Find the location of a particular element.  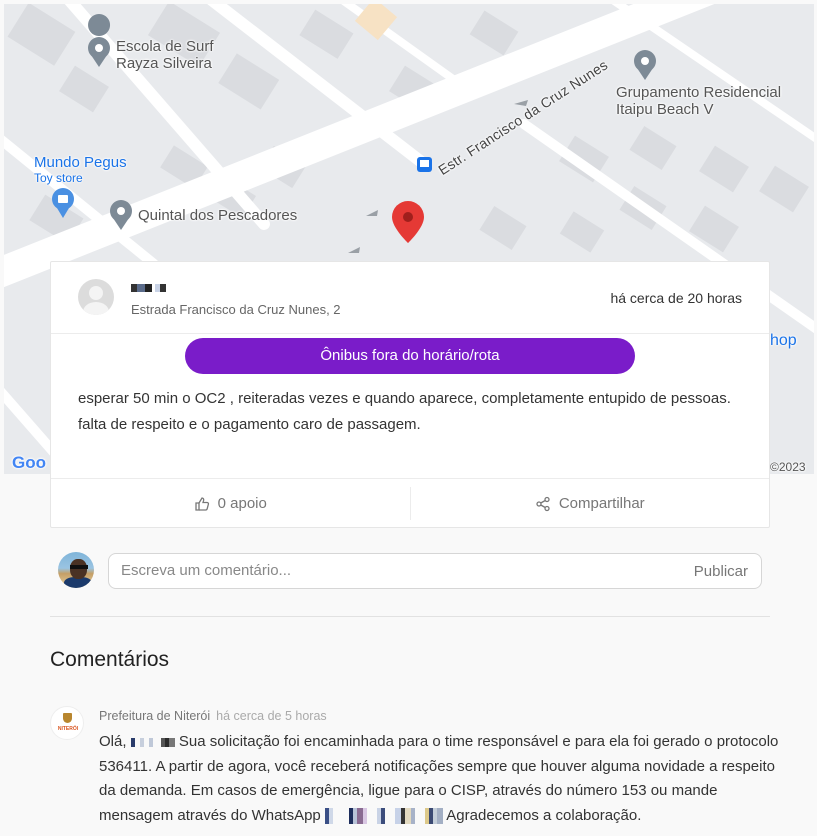

poi-escola-surf-label: Escola de Surf Rayza Silveira is located at coordinates (165, 55).